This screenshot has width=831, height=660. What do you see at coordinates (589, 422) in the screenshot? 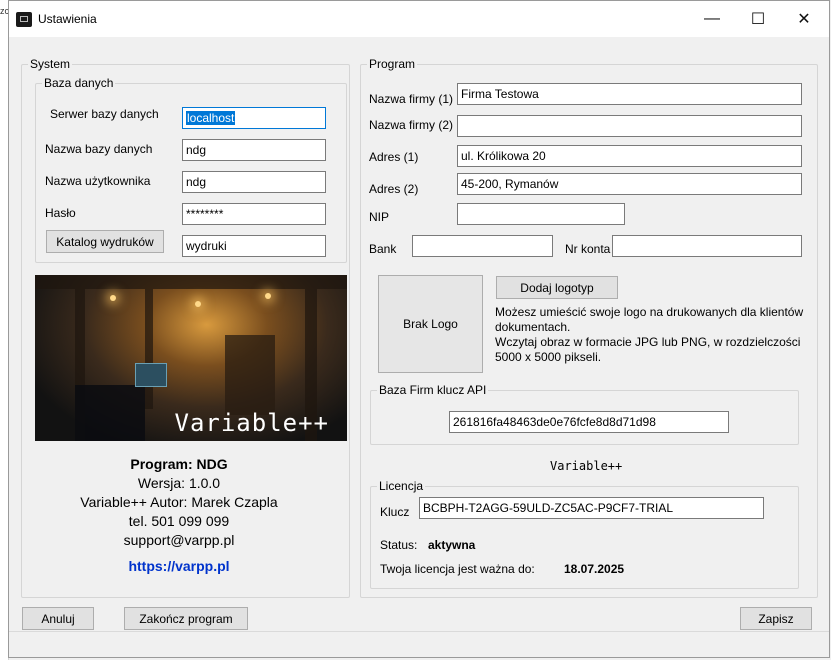
I see `api-key-input: 261816fa48463de0e76fcfe8d8d71d98` at bounding box center [589, 422].